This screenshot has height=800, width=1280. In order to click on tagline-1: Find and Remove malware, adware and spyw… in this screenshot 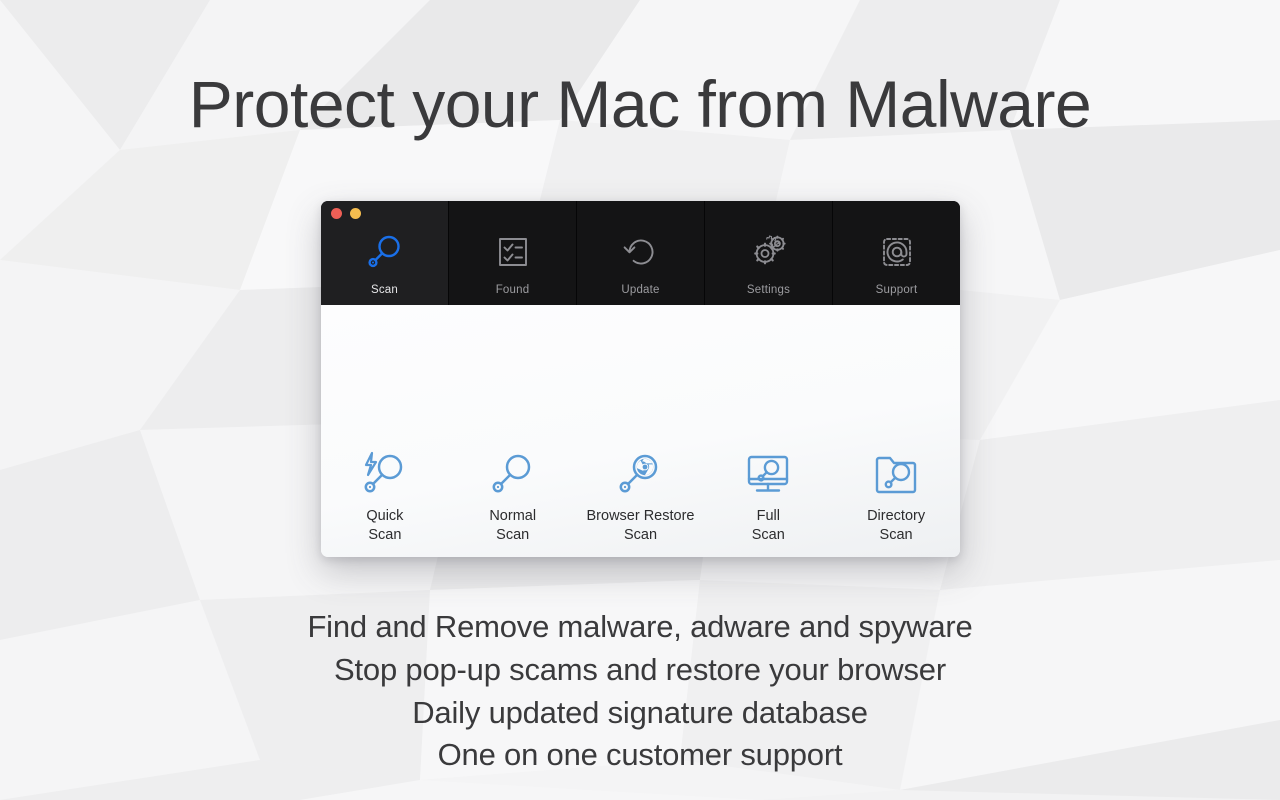, I will do `click(640, 626)`.